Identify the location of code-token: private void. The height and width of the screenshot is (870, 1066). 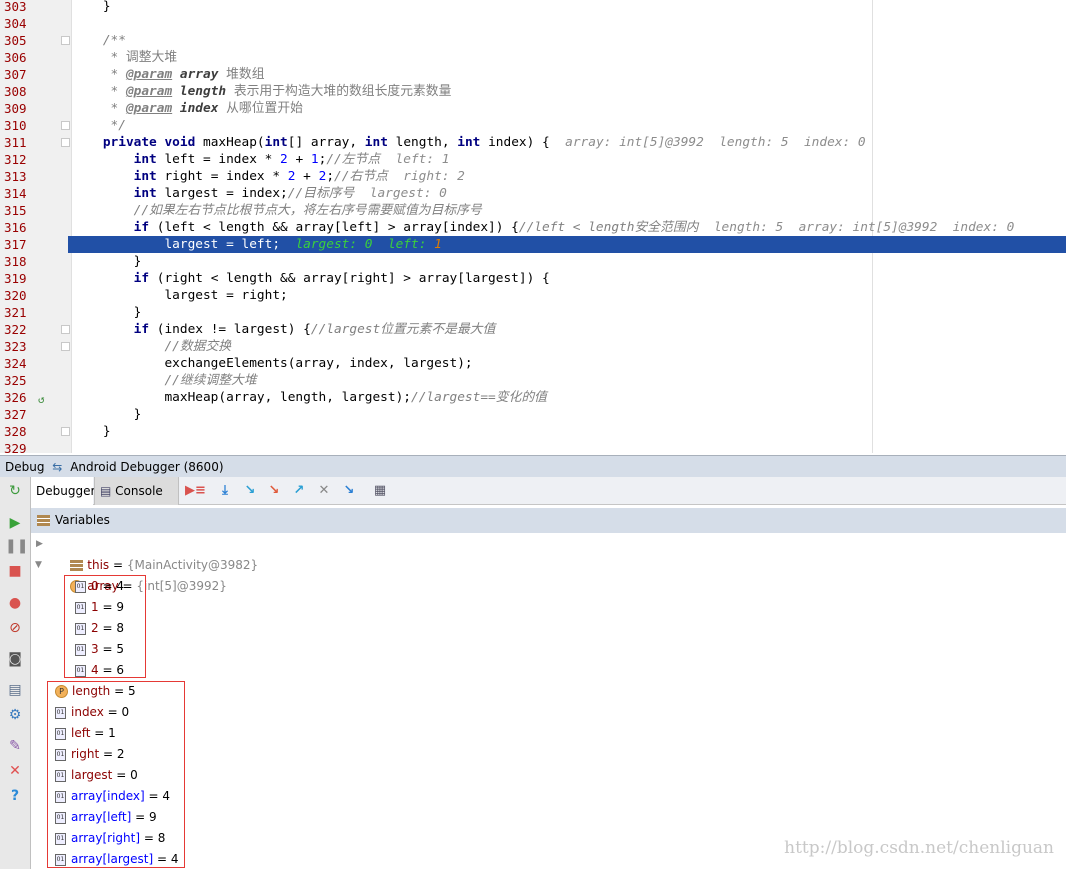
(149, 142).